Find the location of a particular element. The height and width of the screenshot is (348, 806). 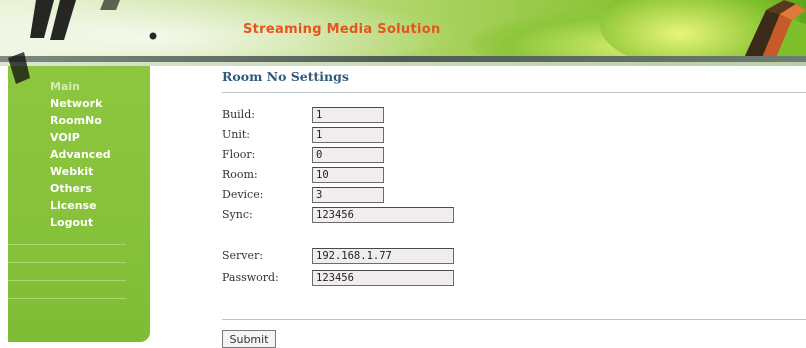

banner-corner-graphic is located at coordinates (775, 29).